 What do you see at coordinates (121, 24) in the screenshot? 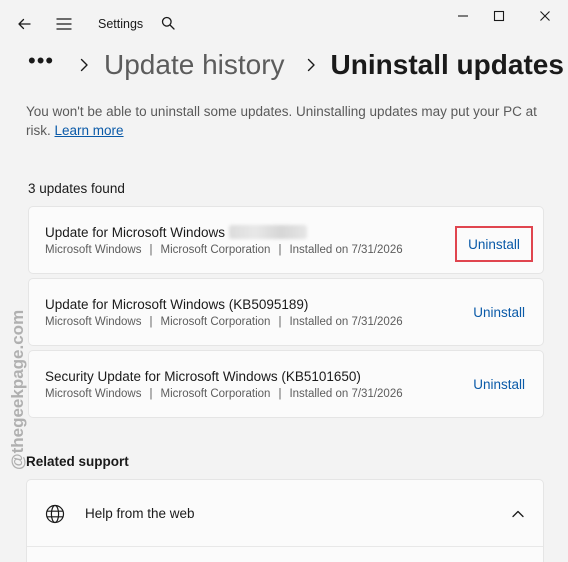
I see `app-title: Settings` at bounding box center [121, 24].